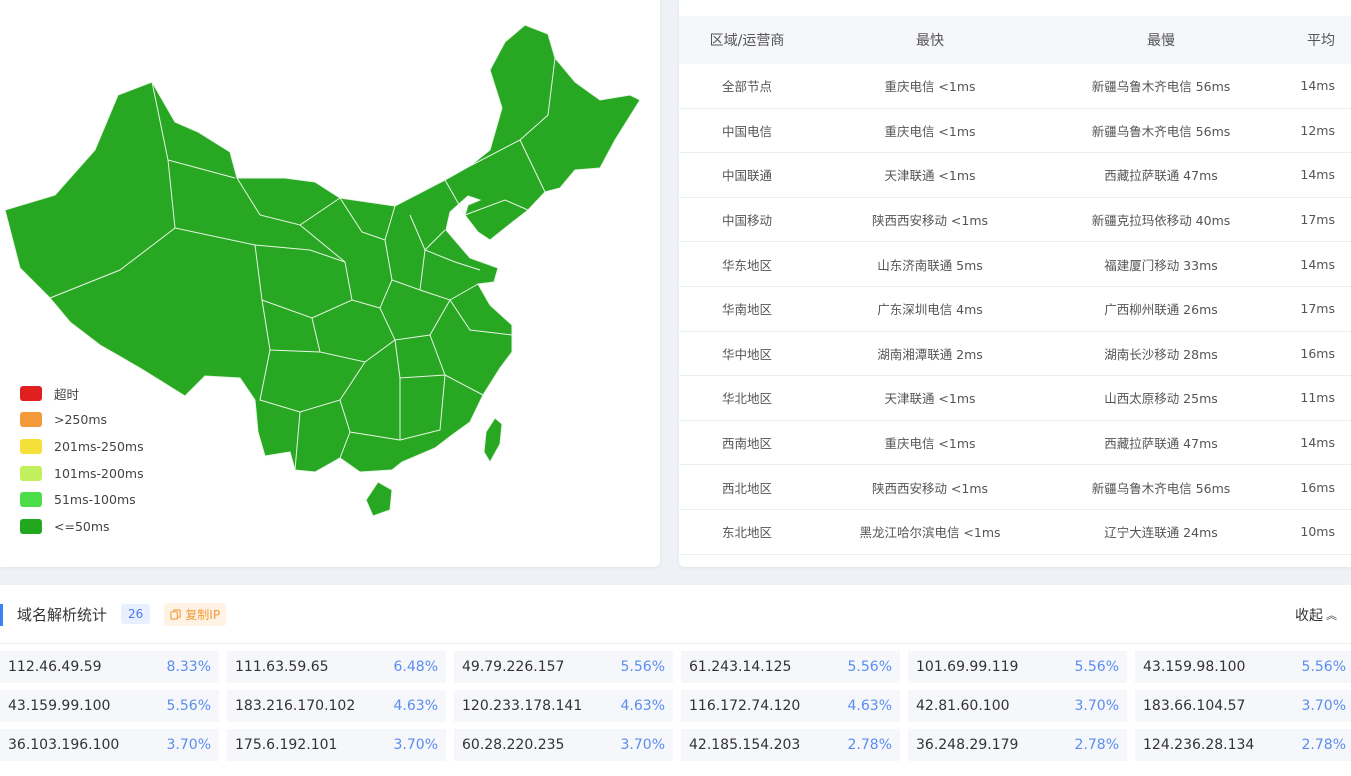  What do you see at coordinates (1, 615) in the screenshot?
I see `section-accent-bar` at bounding box center [1, 615].